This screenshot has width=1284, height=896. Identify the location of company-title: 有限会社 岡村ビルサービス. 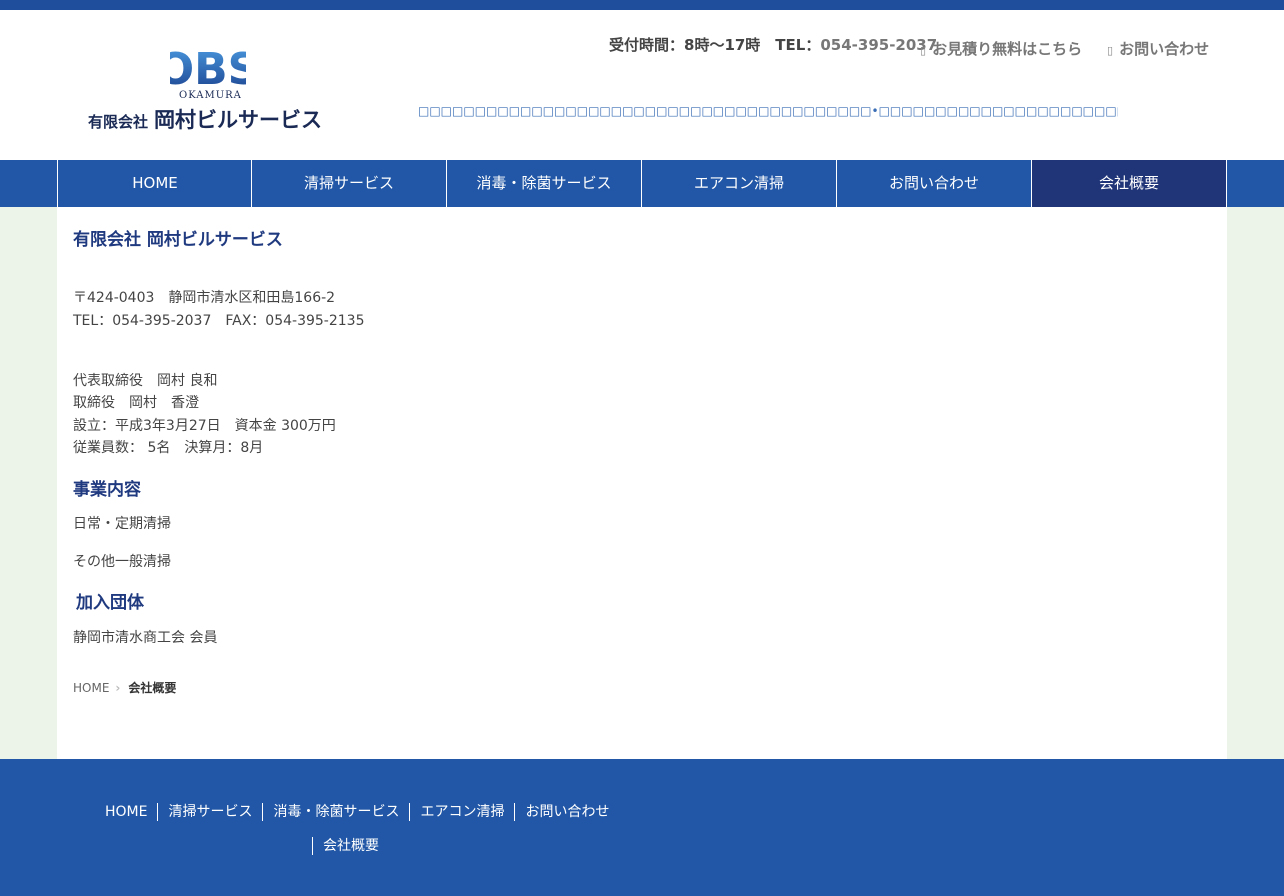
(178, 240).